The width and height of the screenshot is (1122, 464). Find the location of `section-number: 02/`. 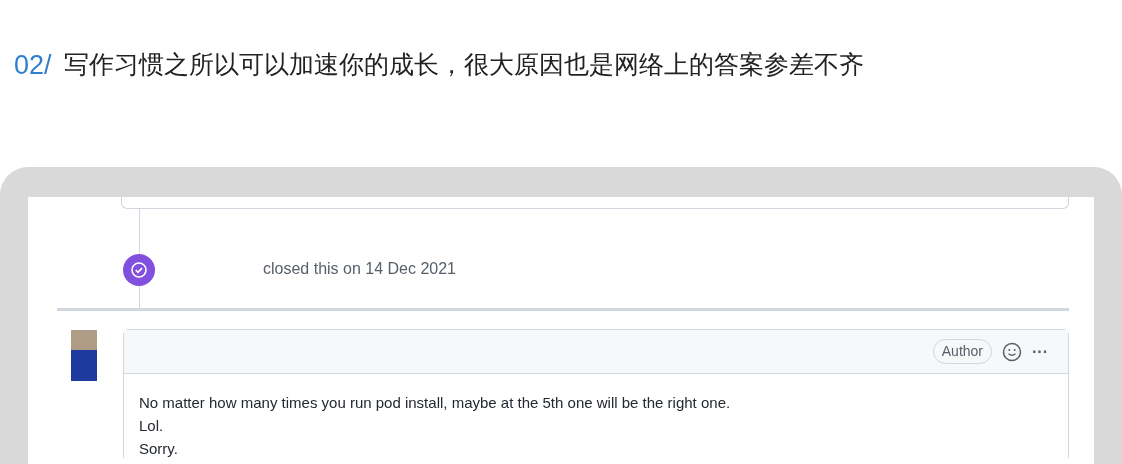

section-number: 02/ is located at coordinates (33, 65).